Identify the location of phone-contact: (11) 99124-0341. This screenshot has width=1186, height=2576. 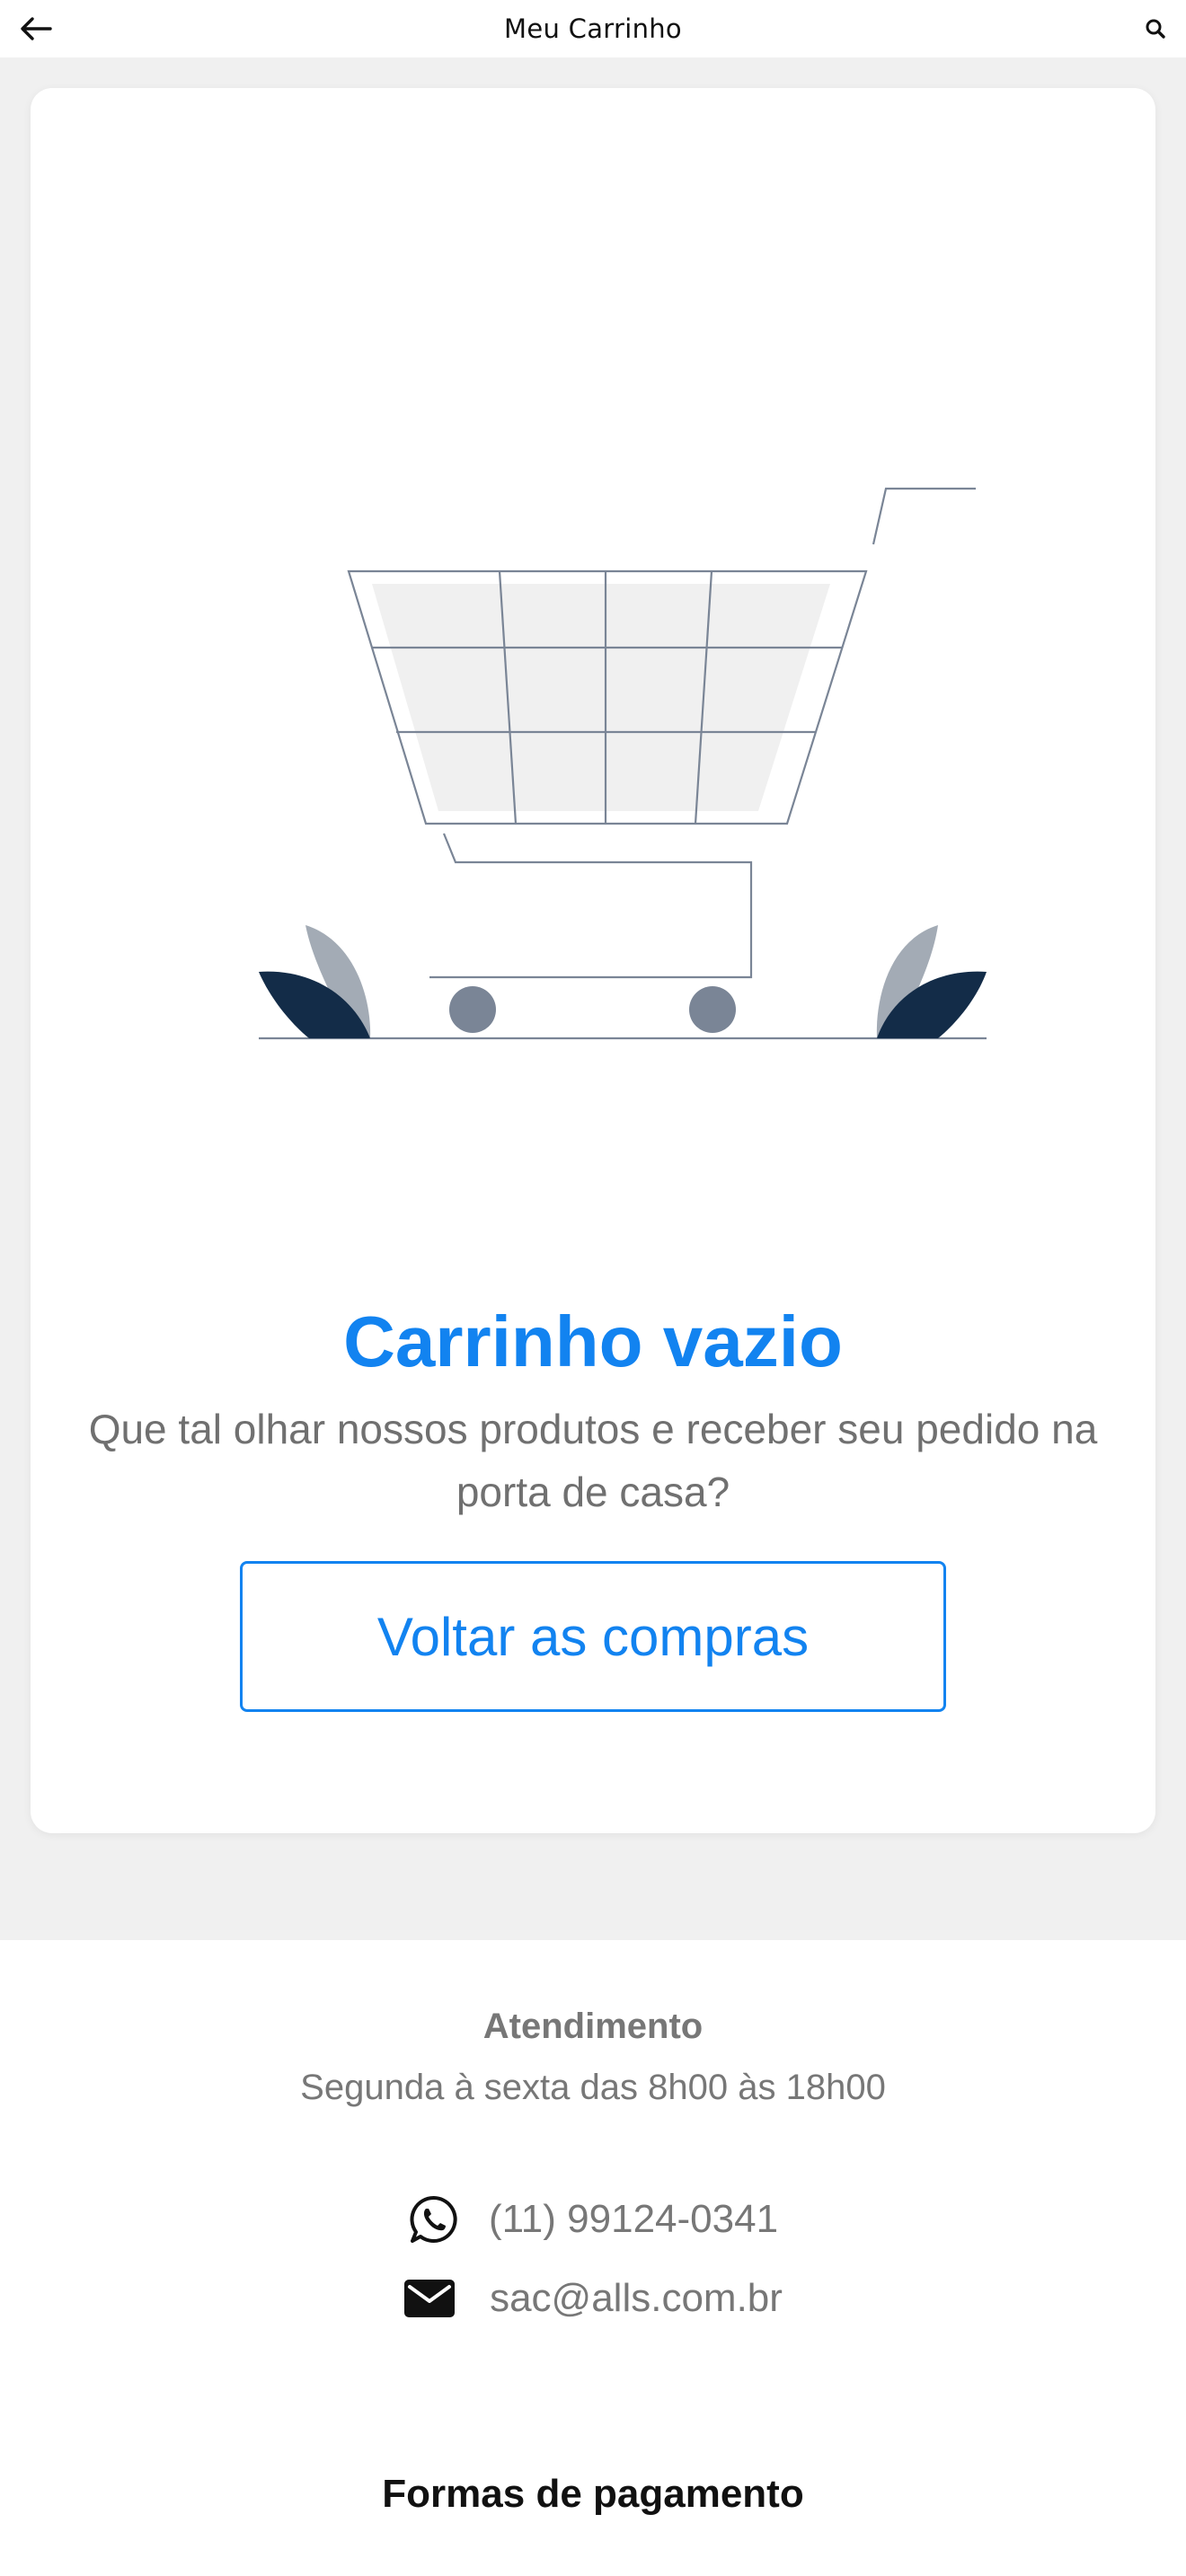
(593, 2219).